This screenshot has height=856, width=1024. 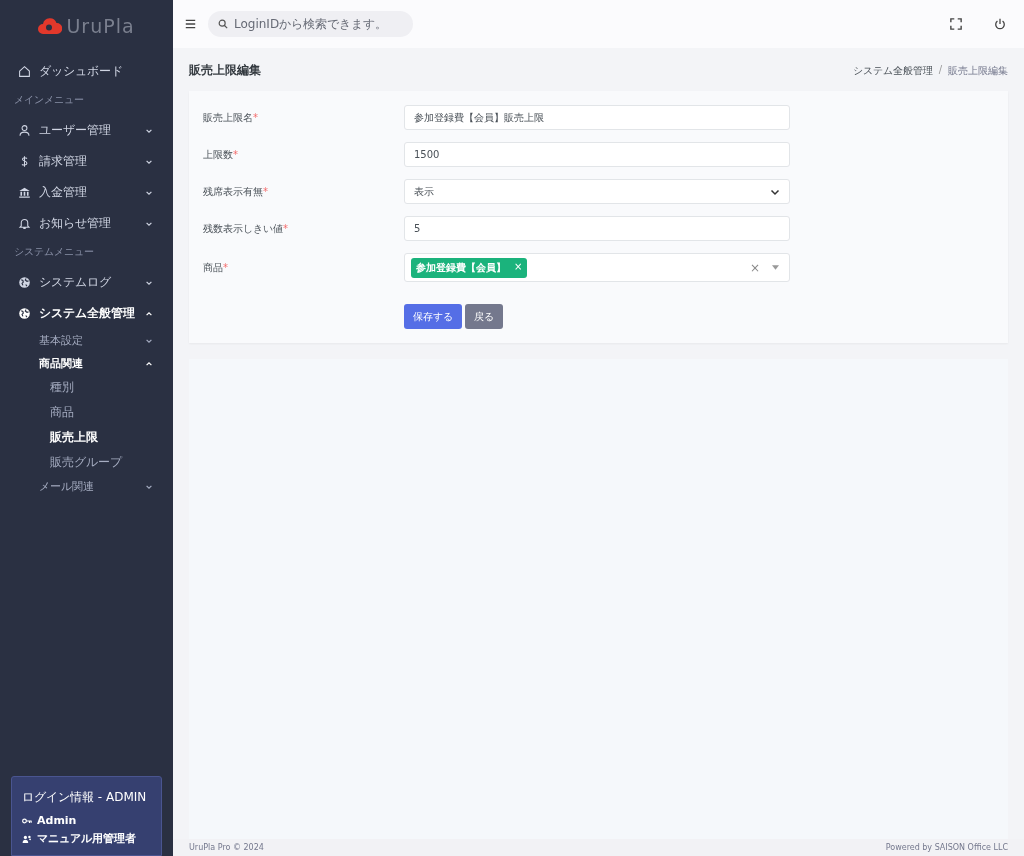 What do you see at coordinates (597, 154) in the screenshot?
I see `text-field: 1500` at bounding box center [597, 154].